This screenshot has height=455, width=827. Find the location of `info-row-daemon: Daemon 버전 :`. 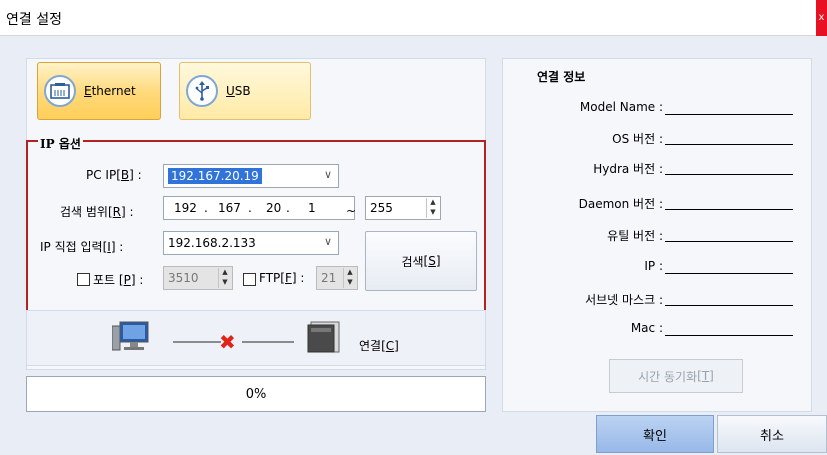

info-row-daemon: Daemon 버전 : is located at coordinates (655, 204).